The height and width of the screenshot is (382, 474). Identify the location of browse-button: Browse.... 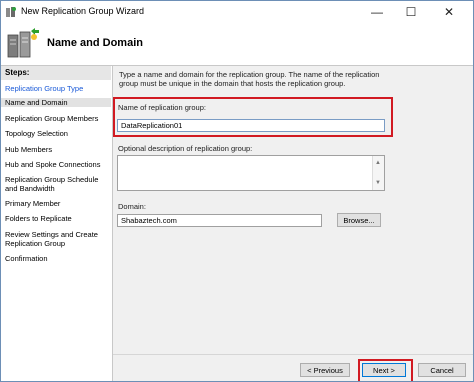
(359, 220).